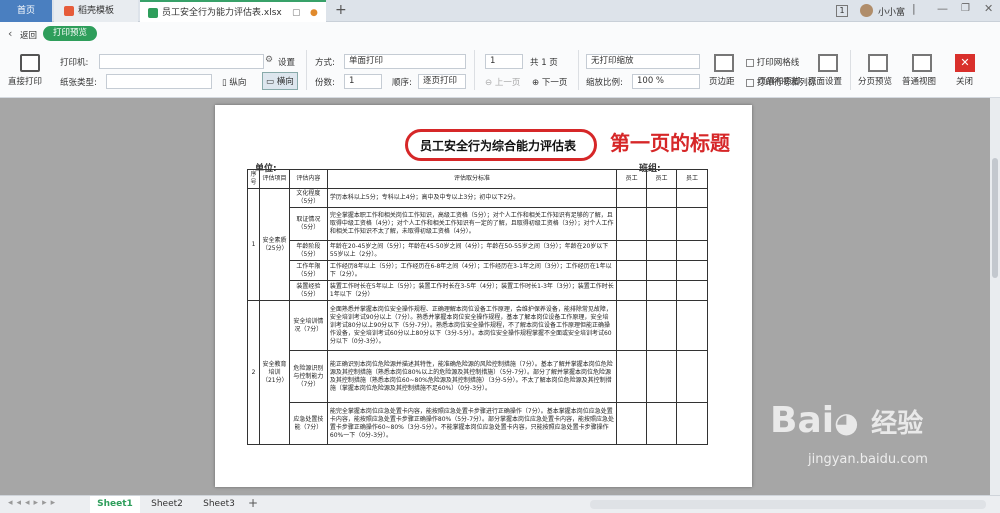 This screenshot has height=513, width=1000. Describe the element at coordinates (308, 423) in the screenshot. I see `content-cell: 应急处置技能（7分）` at that location.